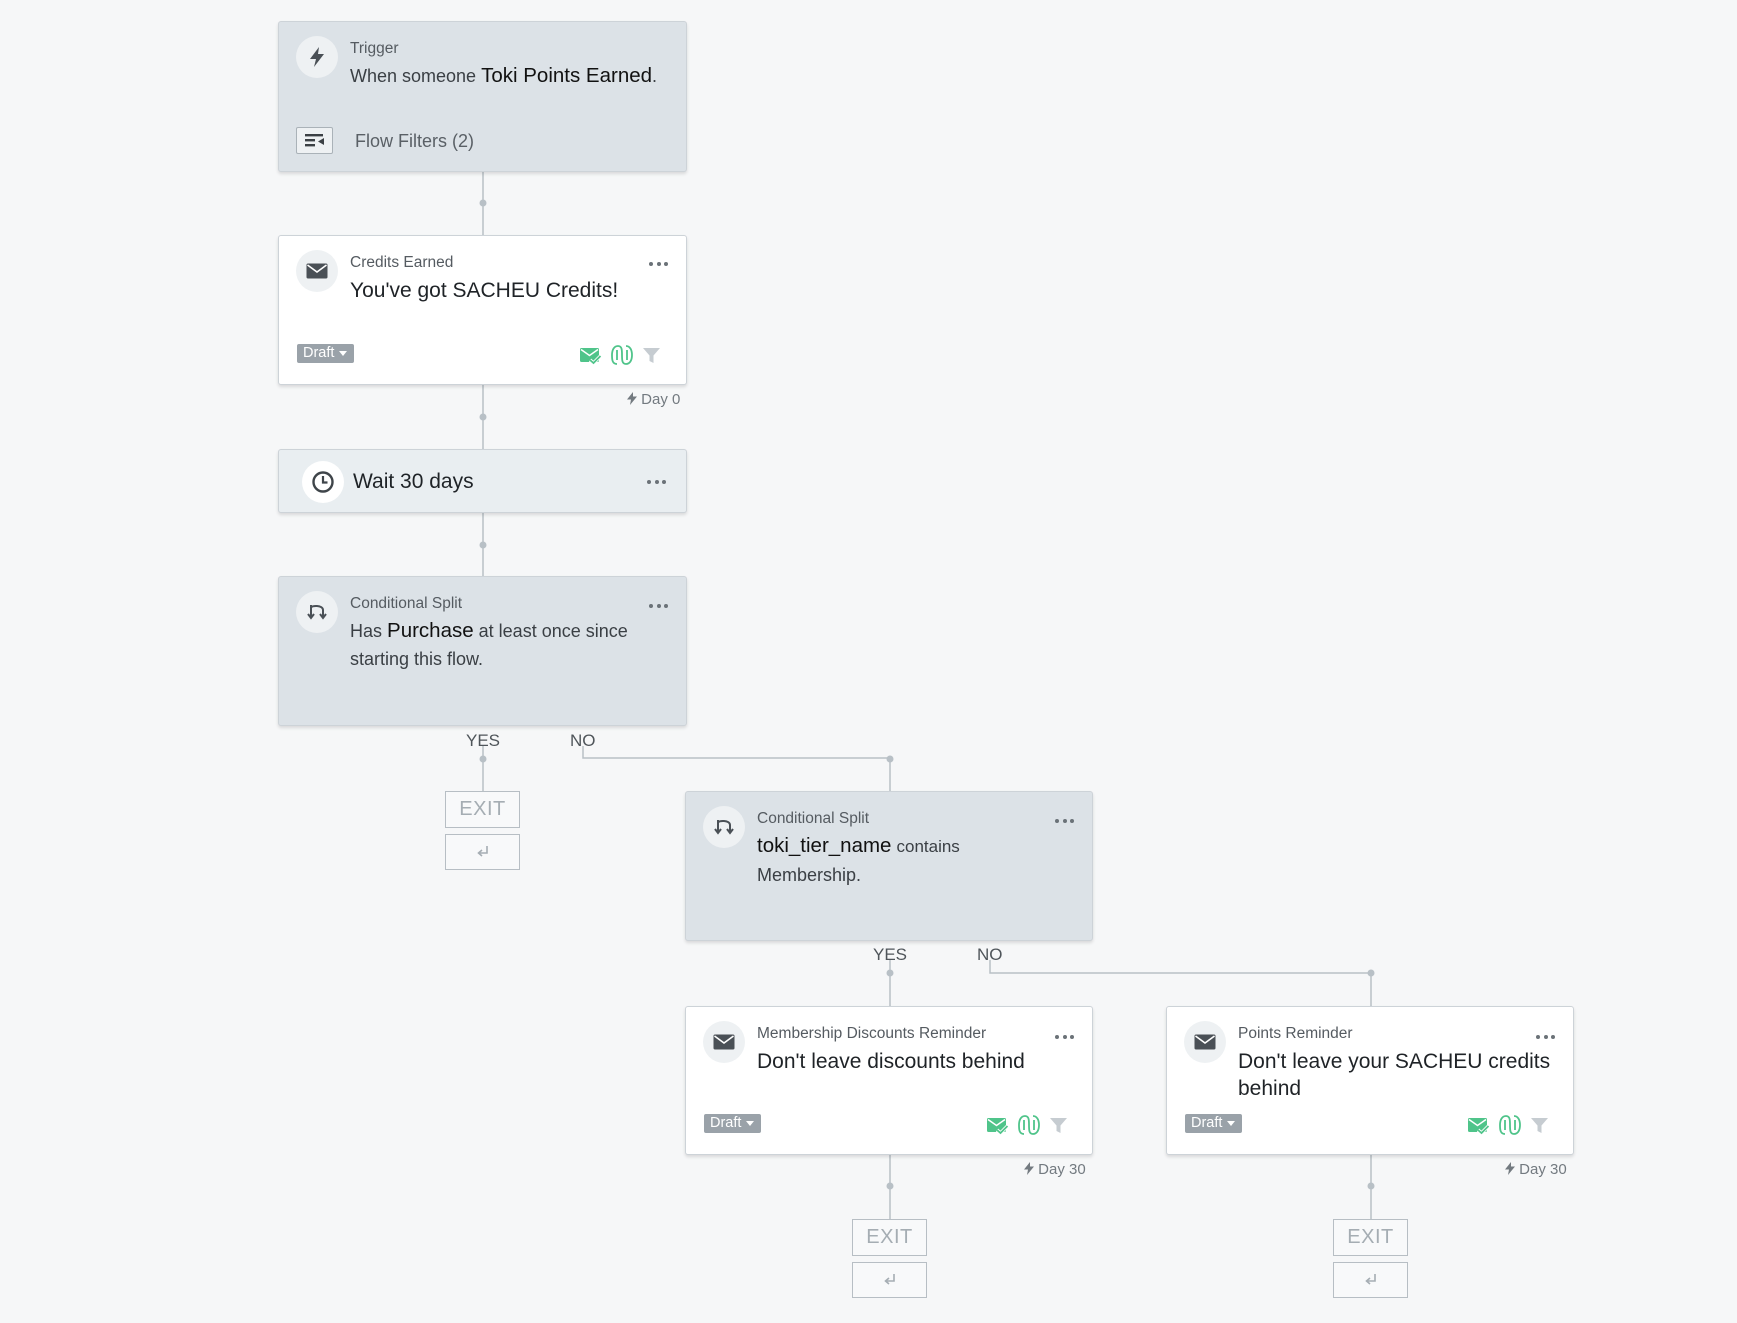 The height and width of the screenshot is (1323, 1737). I want to click on trigger-description: When someone Toki Points Earned., so click(503, 76).